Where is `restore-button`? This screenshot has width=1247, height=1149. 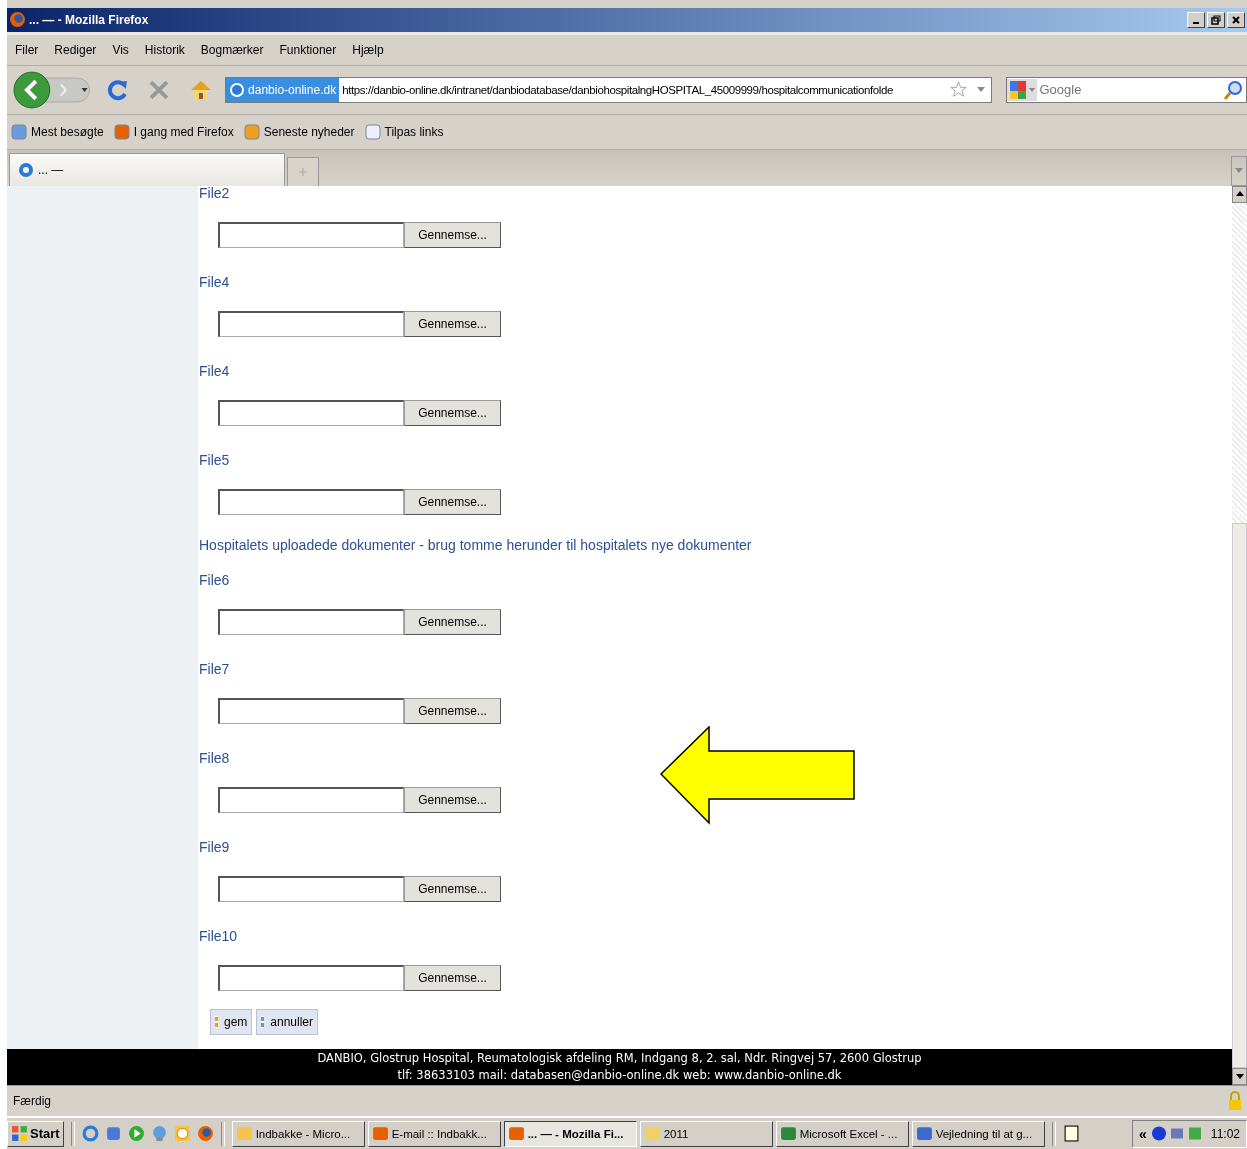 restore-button is located at coordinates (1216, 20).